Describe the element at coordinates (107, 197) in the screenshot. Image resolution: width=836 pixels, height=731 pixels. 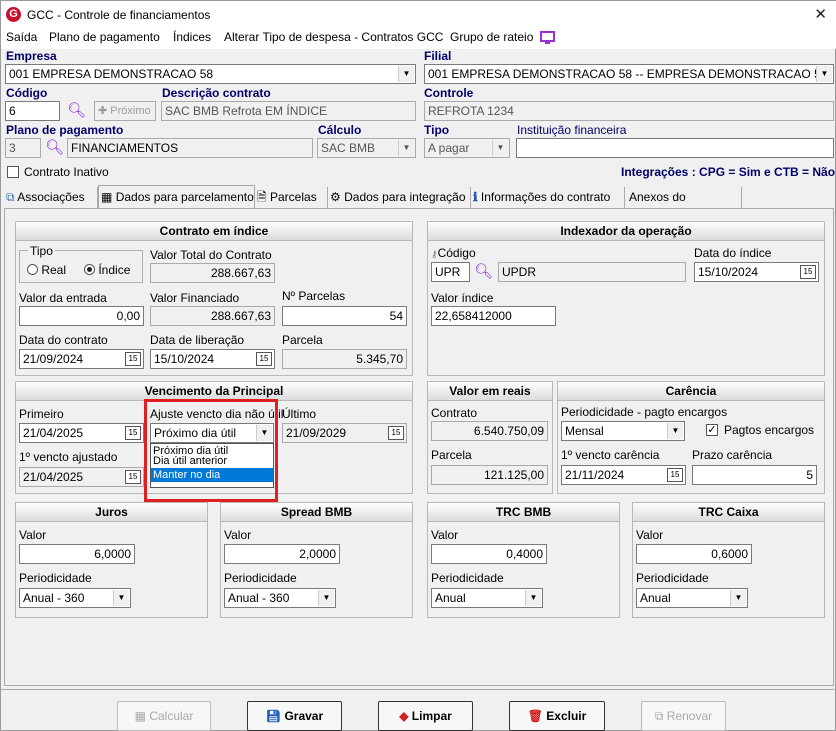
I see `grid-icon: ▦` at that location.